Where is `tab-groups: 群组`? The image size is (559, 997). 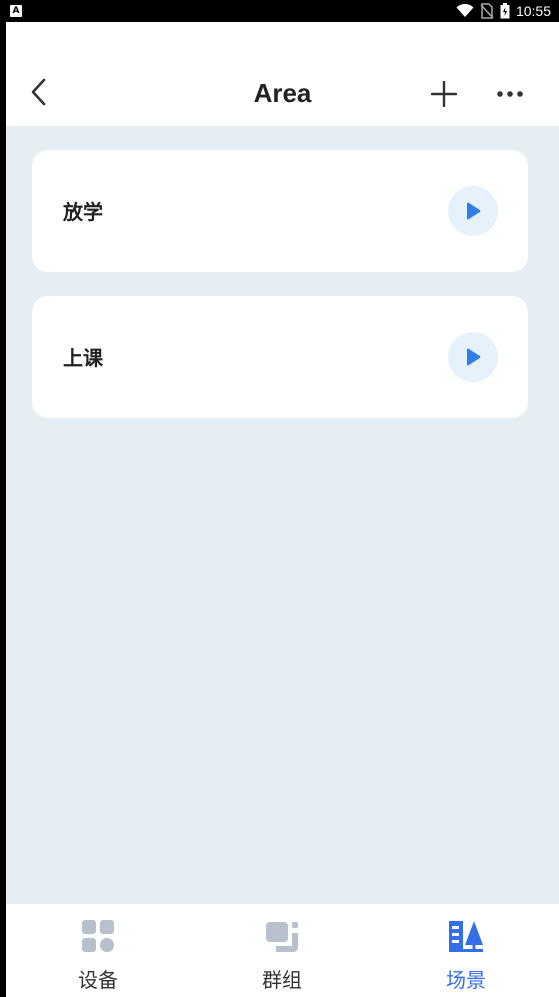
tab-groups: 群组 is located at coordinates (282, 950).